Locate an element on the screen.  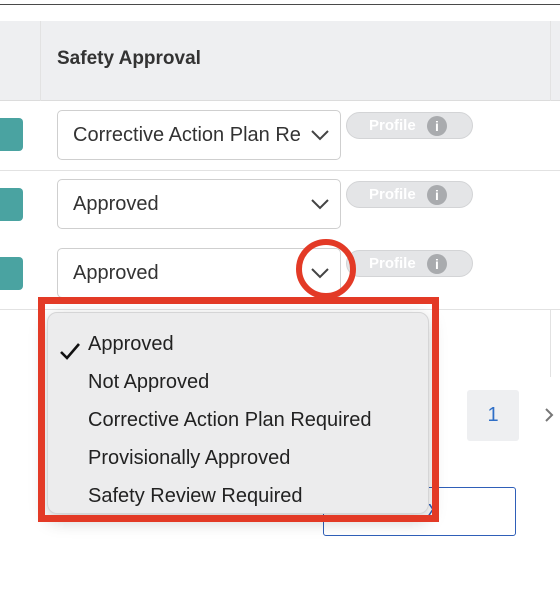
table-header: Safety Approval is located at coordinates (280, 61).